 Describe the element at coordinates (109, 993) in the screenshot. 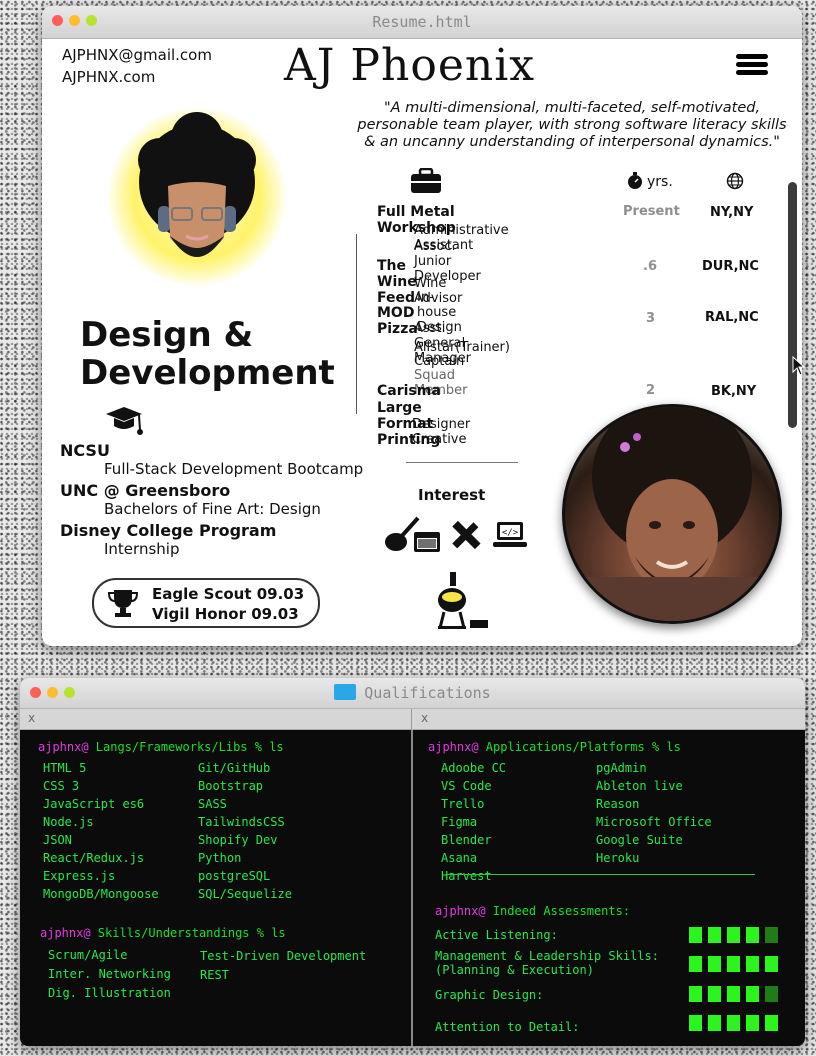

I see `list-item: Dig. Illustration` at that location.